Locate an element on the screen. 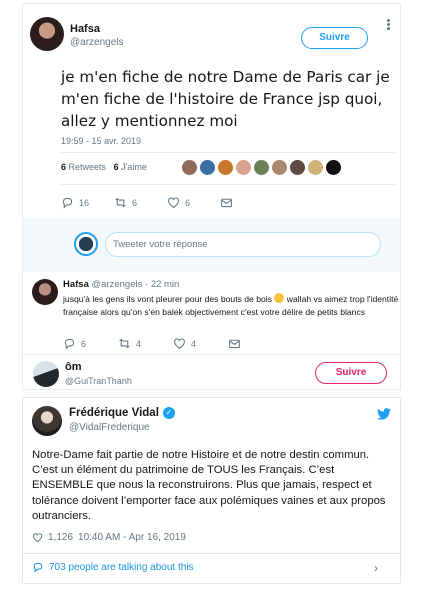 The height and width of the screenshot is (600, 443). reply-action: 16 is located at coordinates (87, 202).